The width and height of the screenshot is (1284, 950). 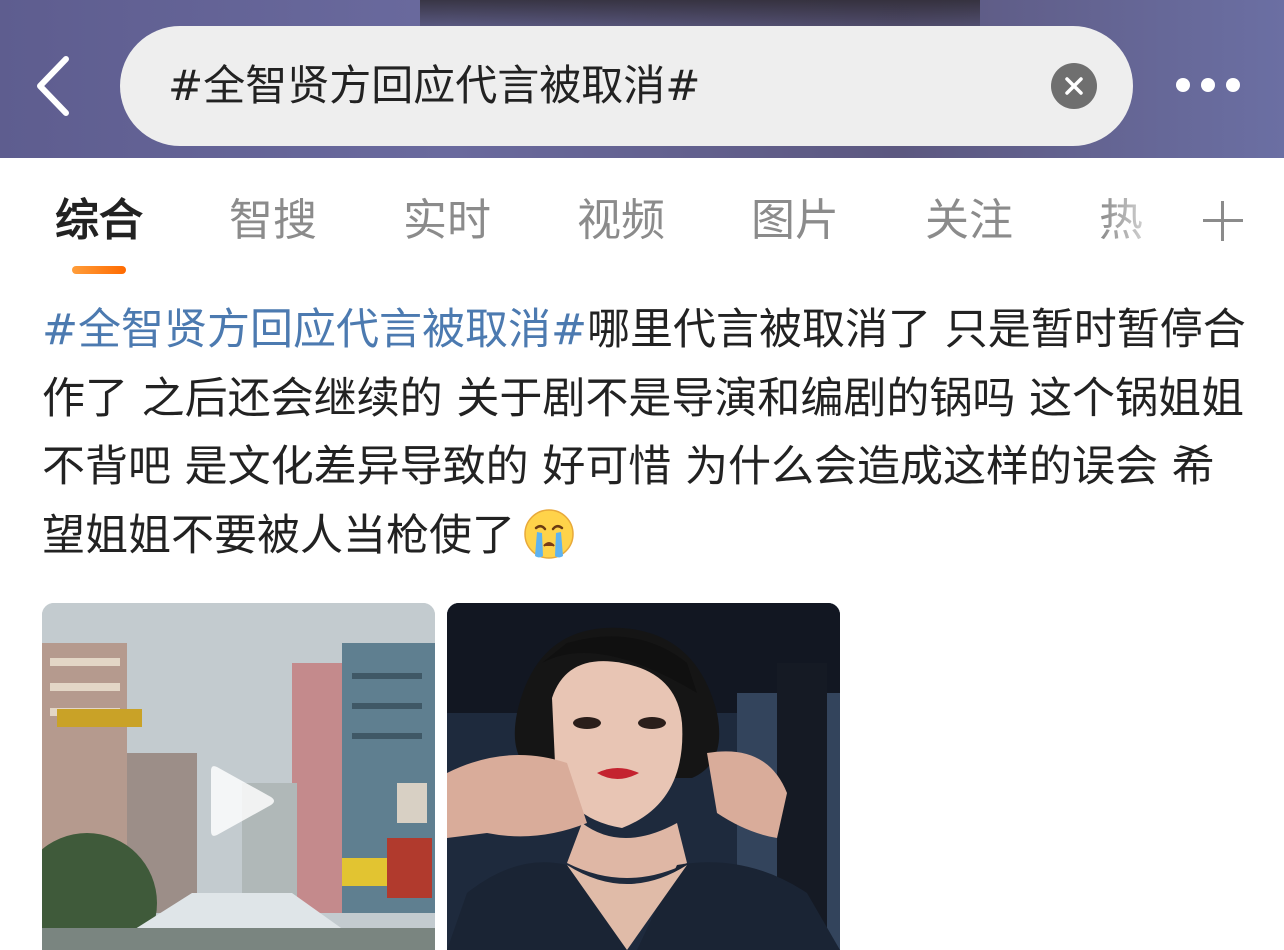 What do you see at coordinates (795, 221) in the screenshot?
I see `tab-images: 图片` at bounding box center [795, 221].